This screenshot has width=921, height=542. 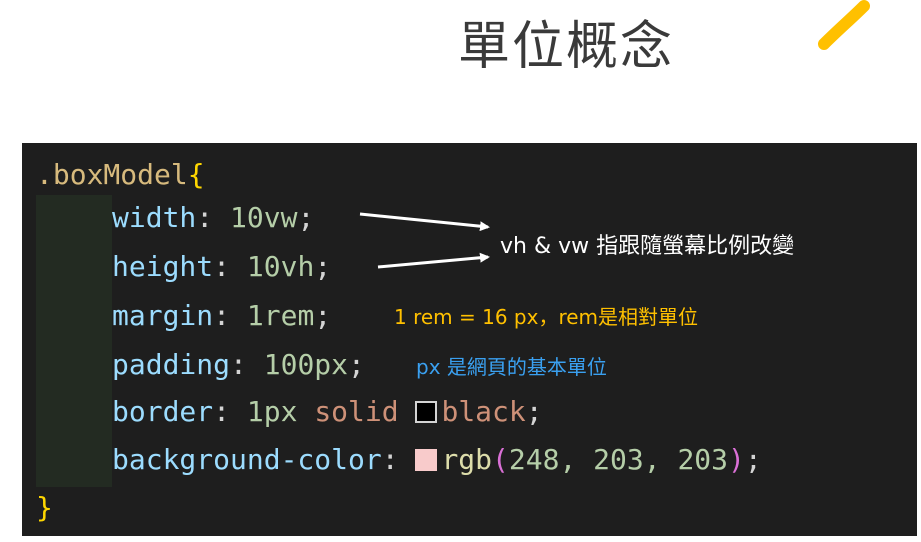 I want to click on annotation-arrows, so click(x=424, y=240).